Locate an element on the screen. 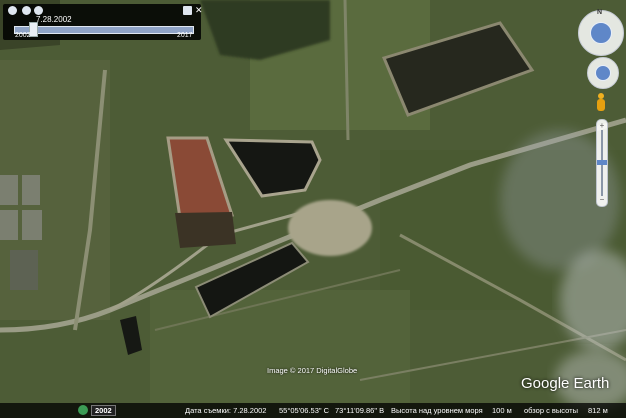 The height and width of the screenshot is (418, 626). eye-alt-value: 812 м is located at coordinates (598, 410).